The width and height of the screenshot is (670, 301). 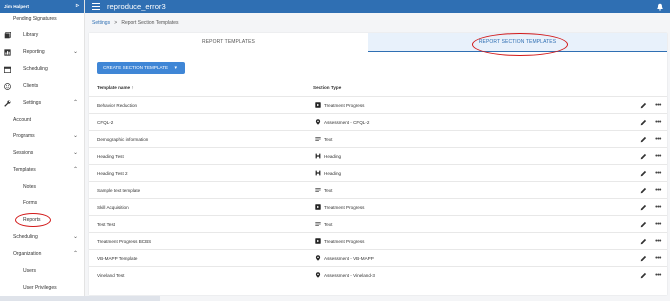 I want to click on table-row: CFQL-2 Assessment - CFQL-2 •••, so click(x=378, y=121).